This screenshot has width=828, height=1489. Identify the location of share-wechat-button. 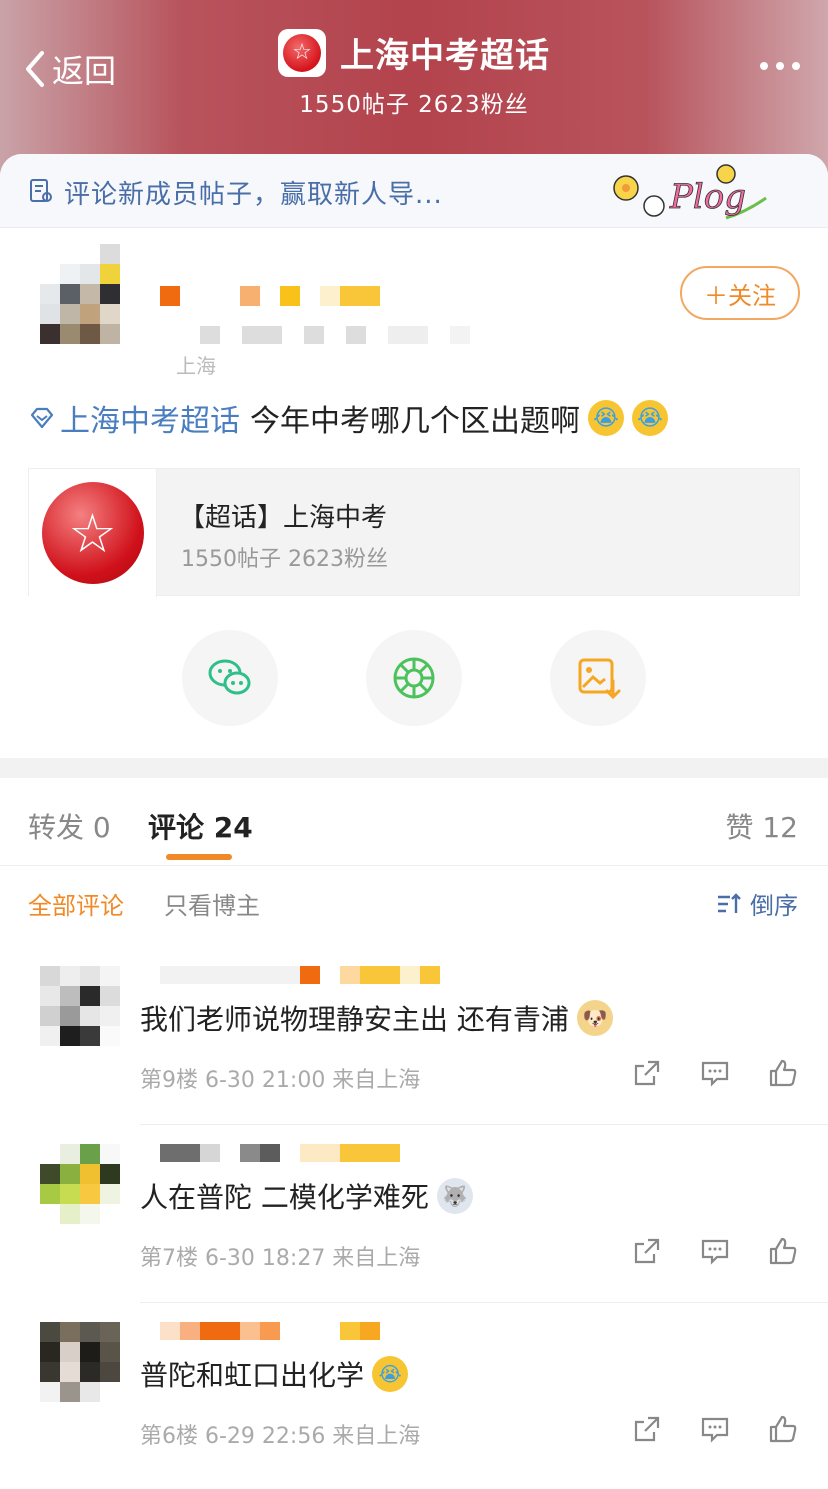
(230, 678).